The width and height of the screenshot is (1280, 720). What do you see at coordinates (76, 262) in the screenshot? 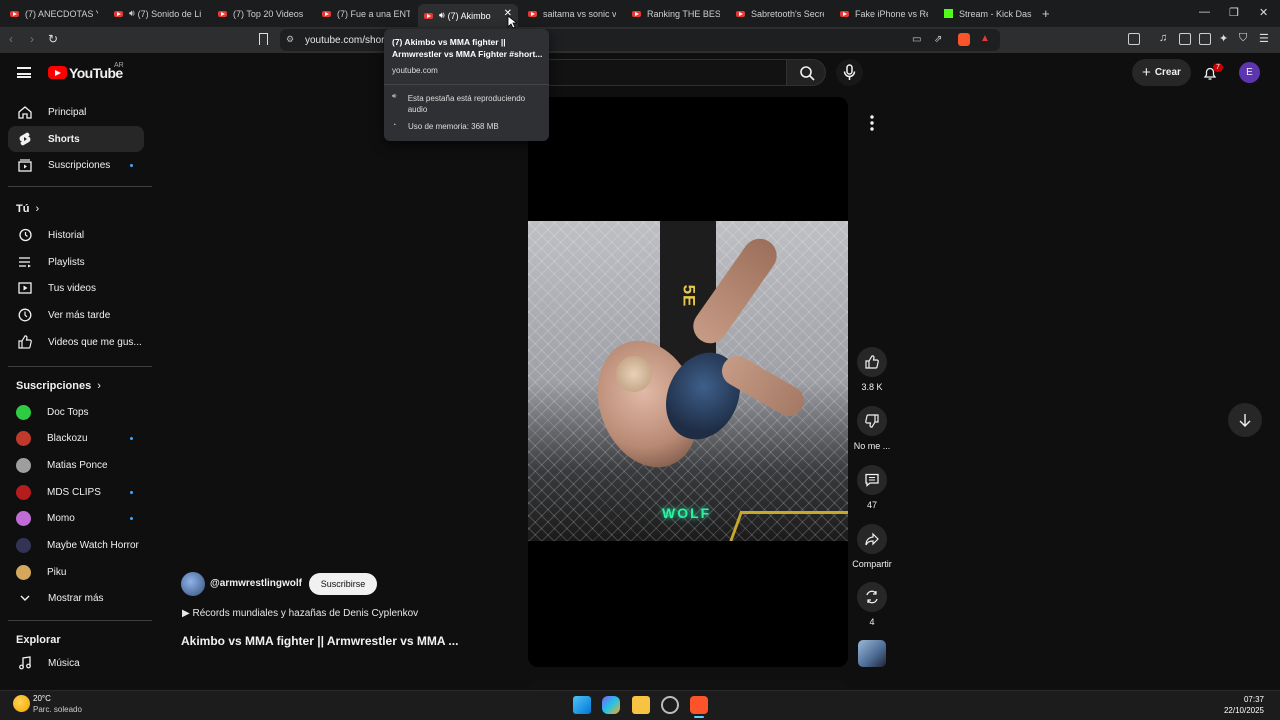
I see `sidebar-item-playlists: Playlists` at bounding box center [76, 262].